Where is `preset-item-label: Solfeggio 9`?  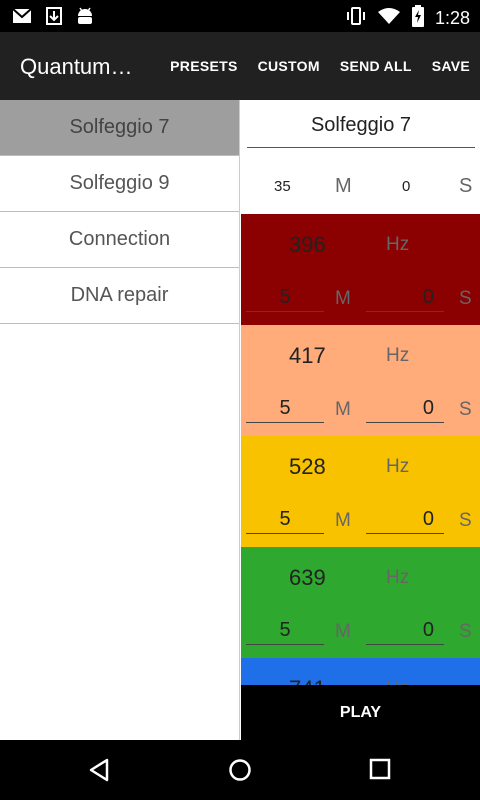 preset-item-label: Solfeggio 9 is located at coordinates (119, 183).